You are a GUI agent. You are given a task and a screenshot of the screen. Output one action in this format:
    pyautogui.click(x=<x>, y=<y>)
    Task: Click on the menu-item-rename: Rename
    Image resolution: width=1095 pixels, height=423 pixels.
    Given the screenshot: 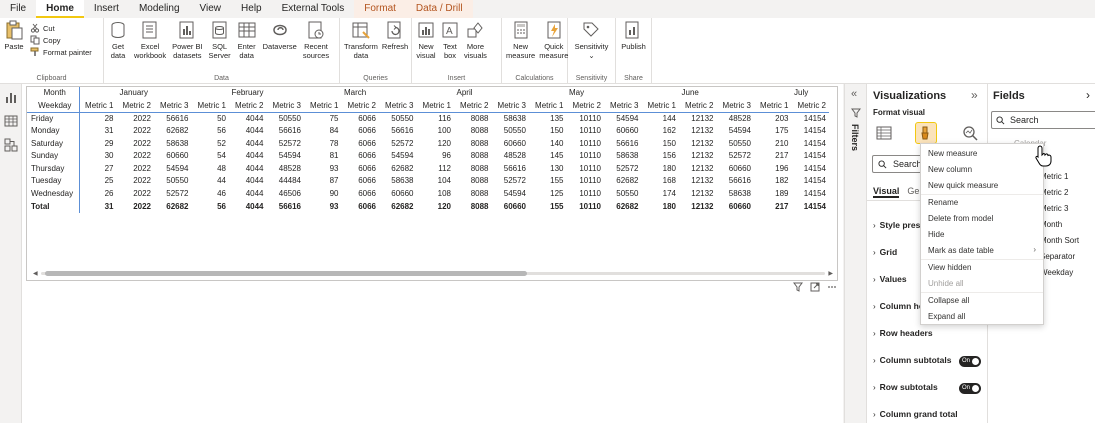 What is the action you would take?
    pyautogui.click(x=943, y=202)
    